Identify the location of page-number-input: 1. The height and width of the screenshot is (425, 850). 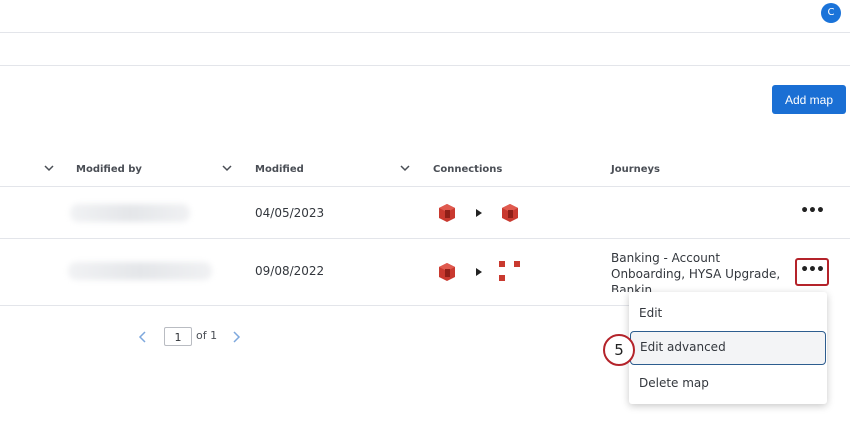
(178, 336).